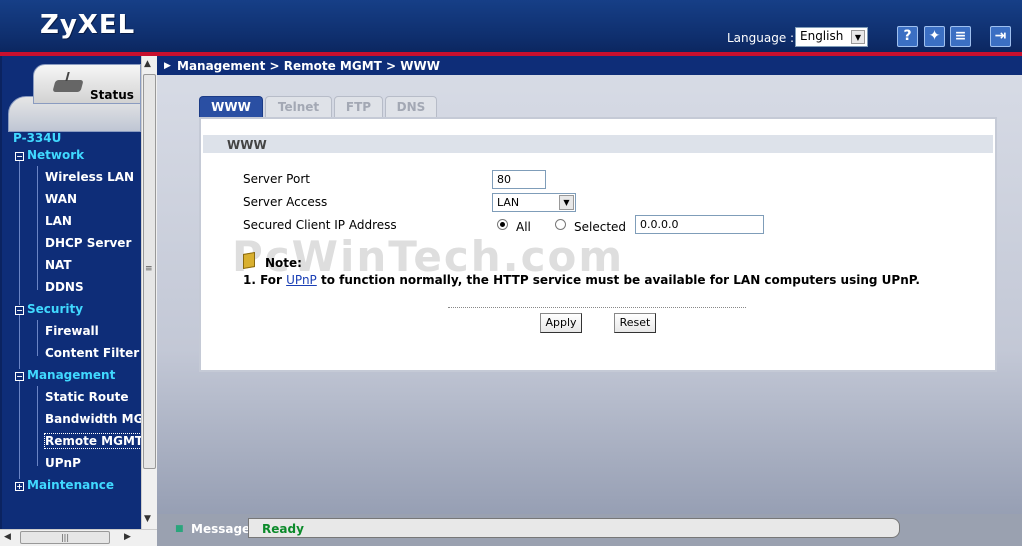 The width and height of the screenshot is (1022, 546). What do you see at coordinates (149, 269) in the screenshot?
I see `grip-icon: ≡` at bounding box center [149, 269].